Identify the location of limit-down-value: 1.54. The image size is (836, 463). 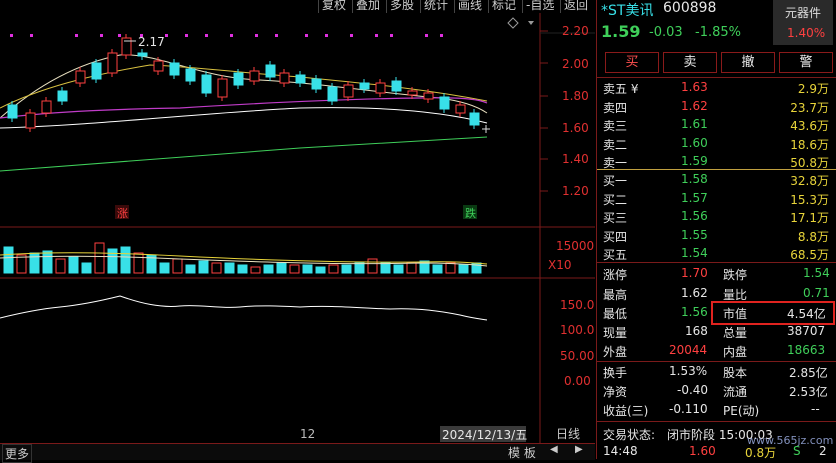
(816, 273).